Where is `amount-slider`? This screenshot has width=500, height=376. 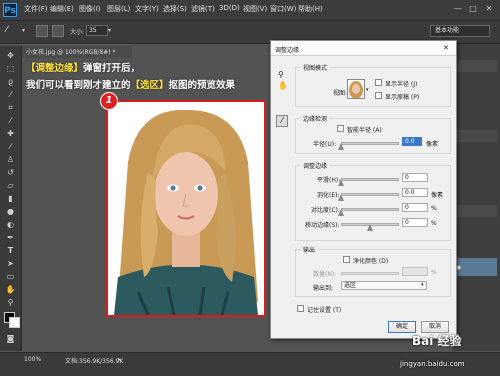 amount-slider is located at coordinates (370, 273).